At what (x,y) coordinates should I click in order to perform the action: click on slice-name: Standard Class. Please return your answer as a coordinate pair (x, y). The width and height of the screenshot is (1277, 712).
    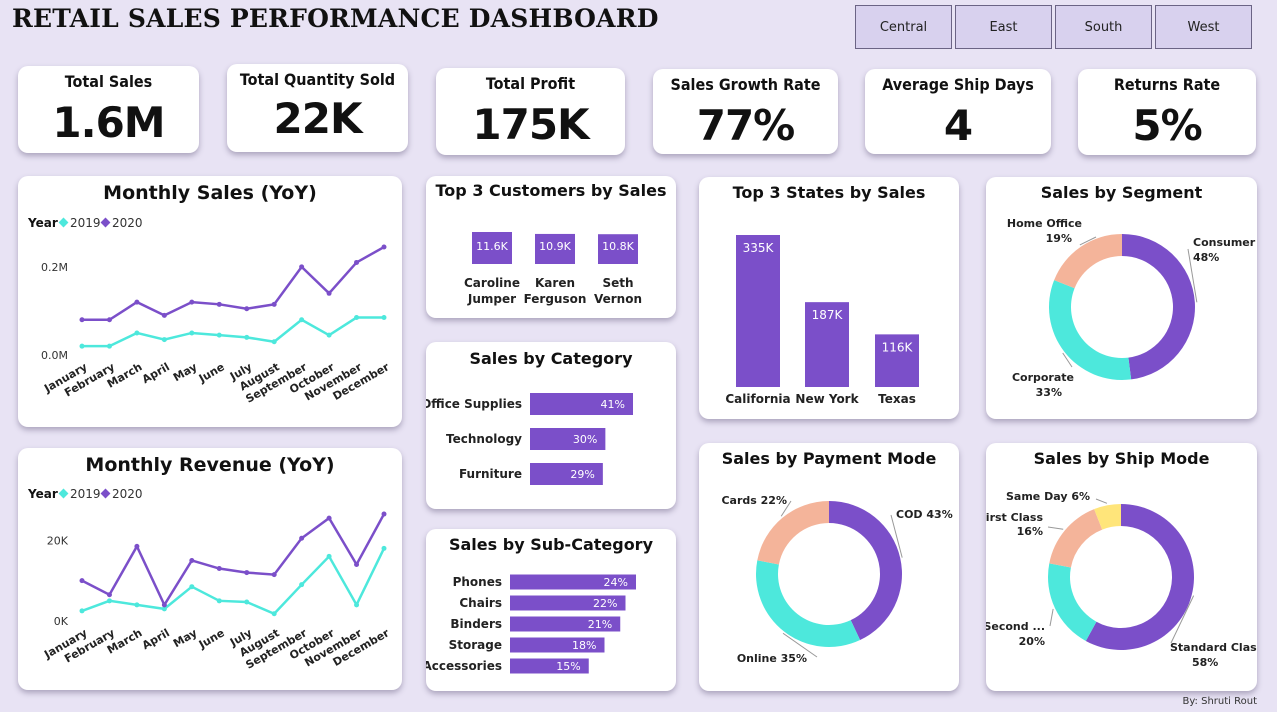
    Looking at the image, I should click on (1213, 647).